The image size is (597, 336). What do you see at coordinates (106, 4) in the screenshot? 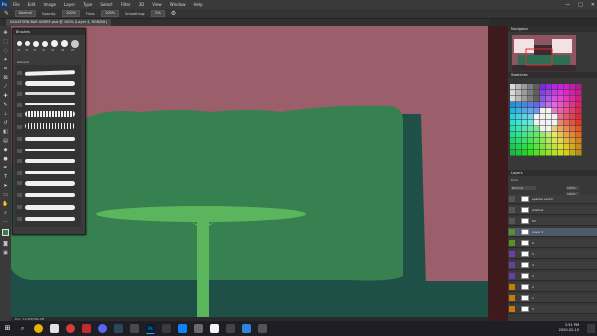
I see `menu-select: Select` at bounding box center [106, 4].